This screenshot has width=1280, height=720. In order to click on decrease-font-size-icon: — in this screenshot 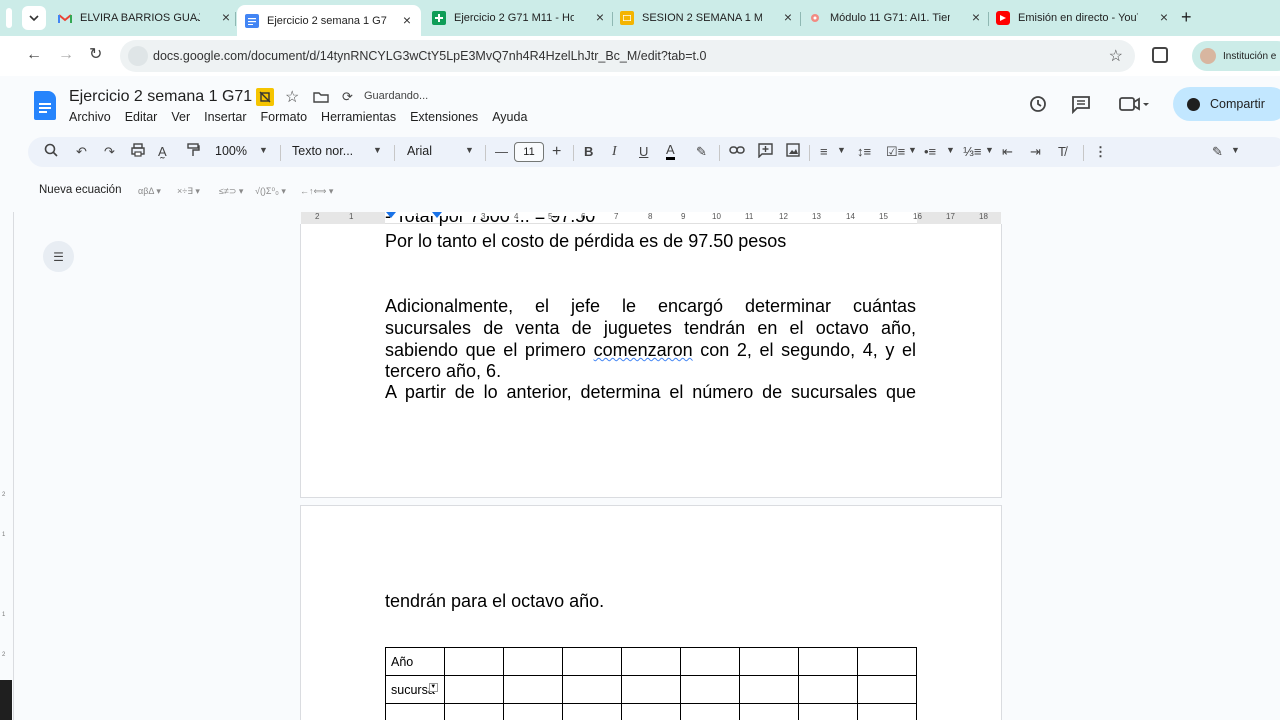, I will do `click(501, 152)`.